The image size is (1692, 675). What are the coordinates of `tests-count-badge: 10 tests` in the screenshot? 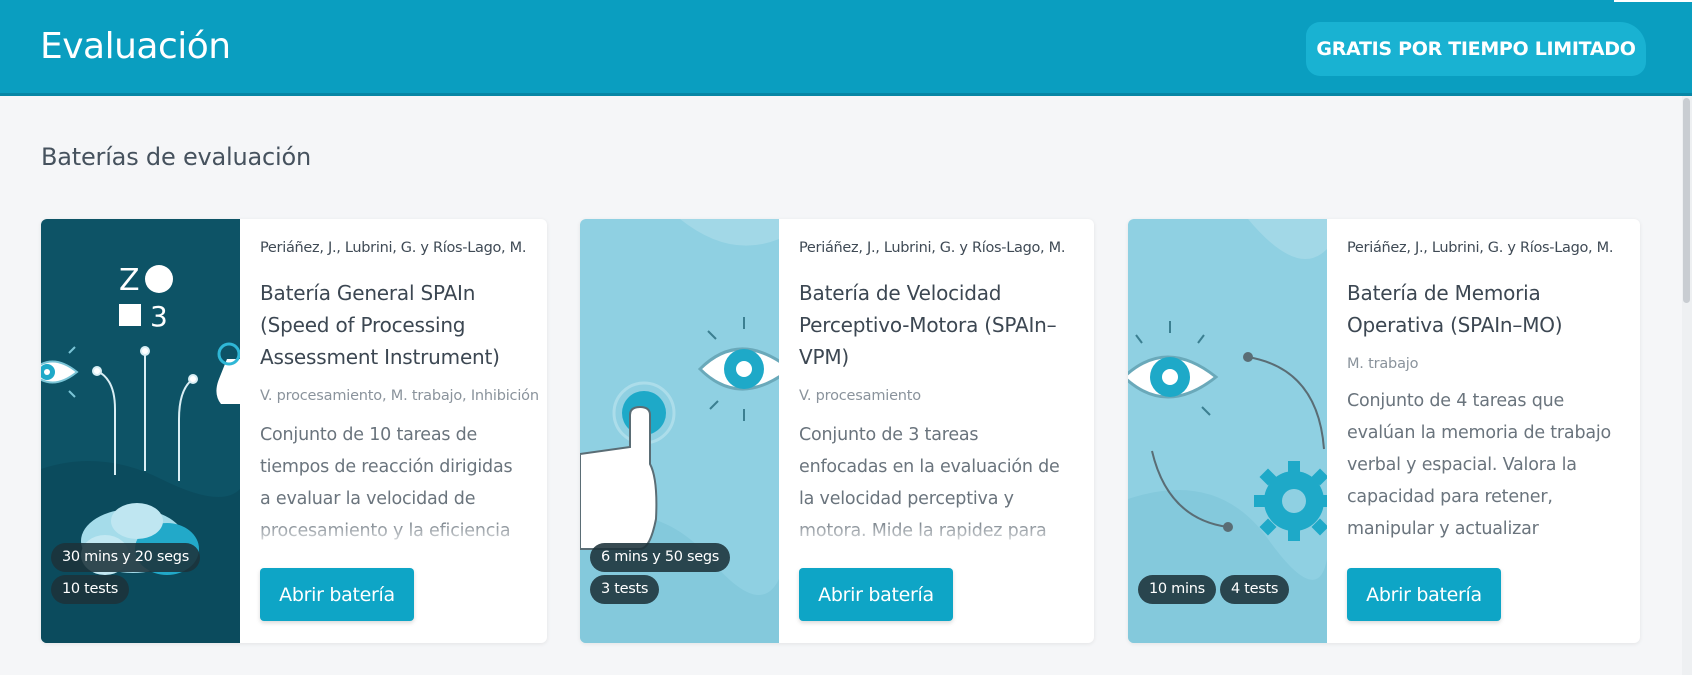 It's located at (90, 589).